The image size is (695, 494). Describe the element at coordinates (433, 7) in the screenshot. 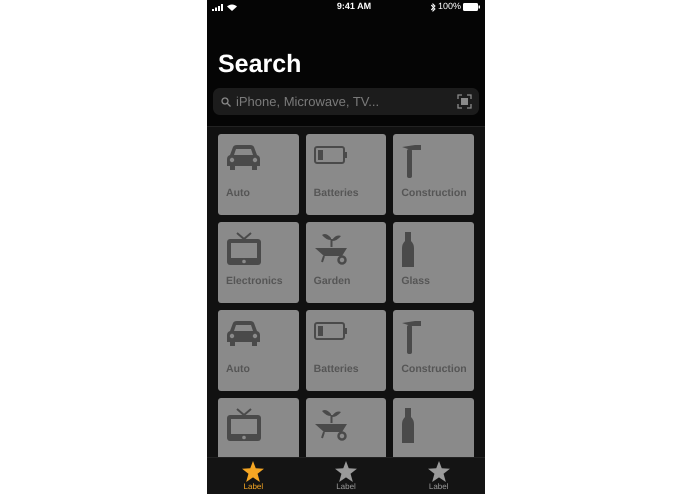

I see `bluetooth-icon` at that location.